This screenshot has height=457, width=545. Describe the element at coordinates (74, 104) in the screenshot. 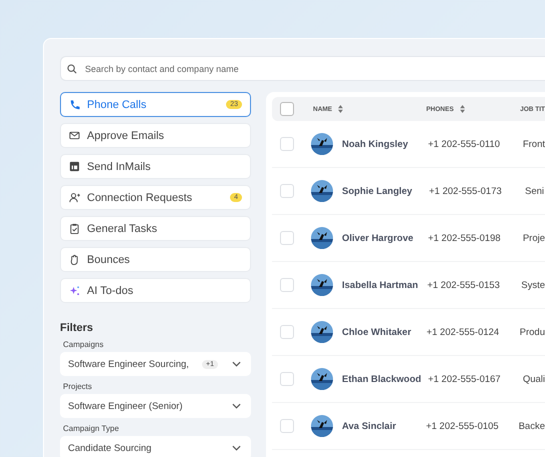

I see `phone-icon` at that location.